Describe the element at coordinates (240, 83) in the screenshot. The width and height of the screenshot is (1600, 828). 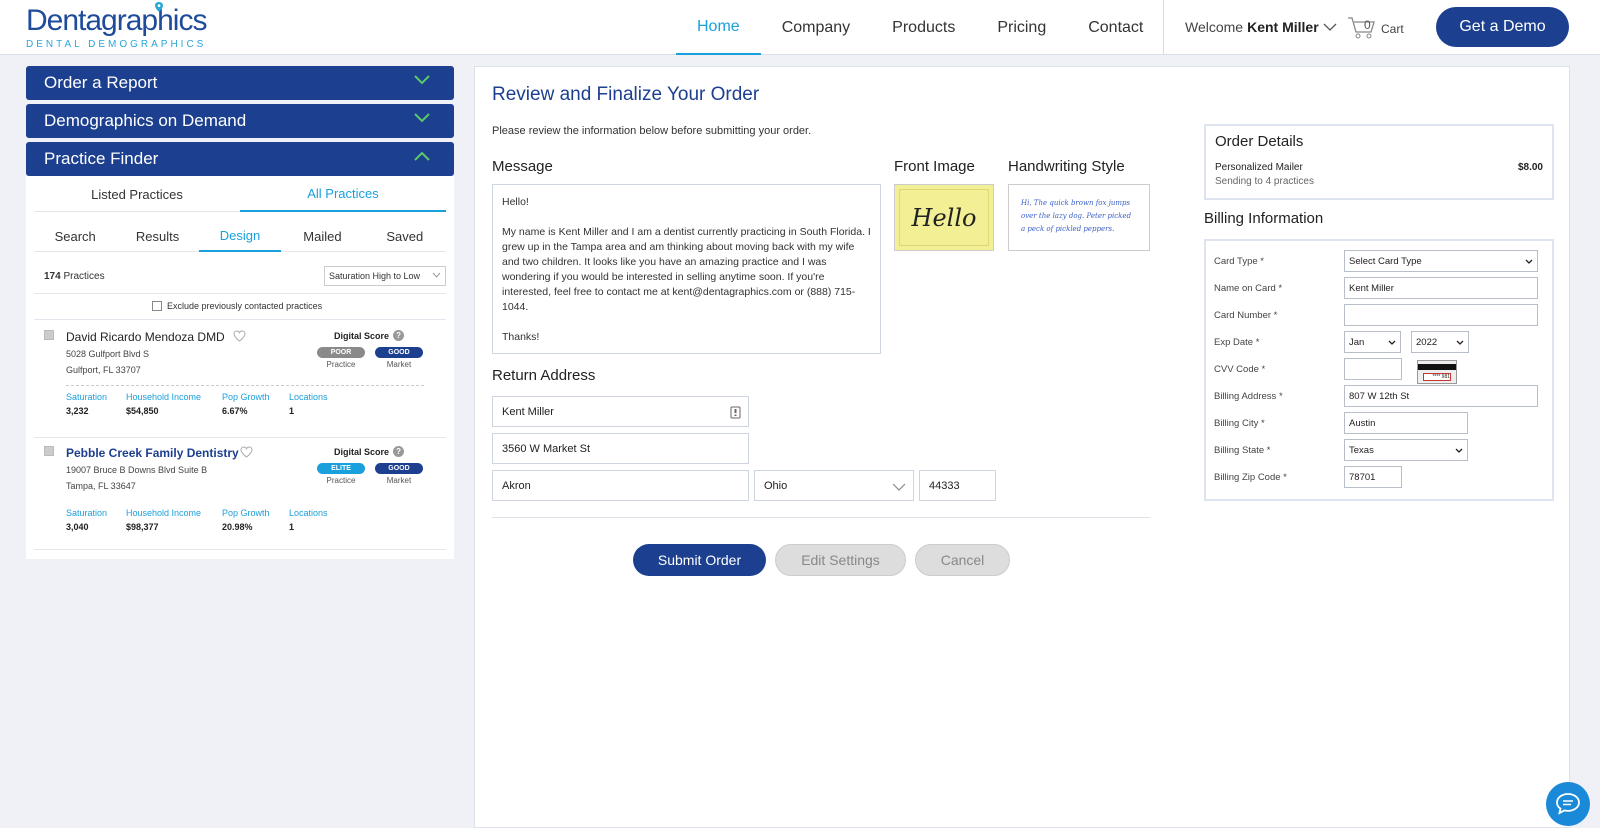
I see `accordion-order-report: Order a Report` at that location.